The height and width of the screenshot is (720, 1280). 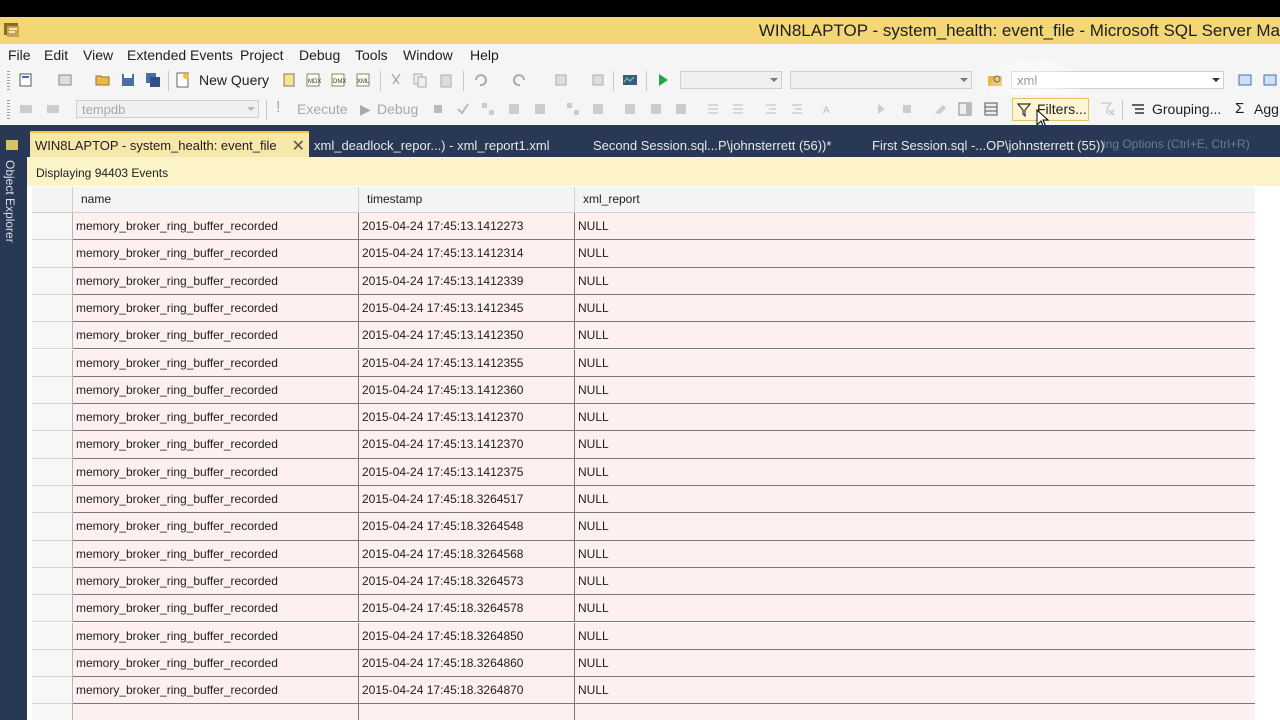 I want to click on display-plan-icon, so click(x=488, y=109).